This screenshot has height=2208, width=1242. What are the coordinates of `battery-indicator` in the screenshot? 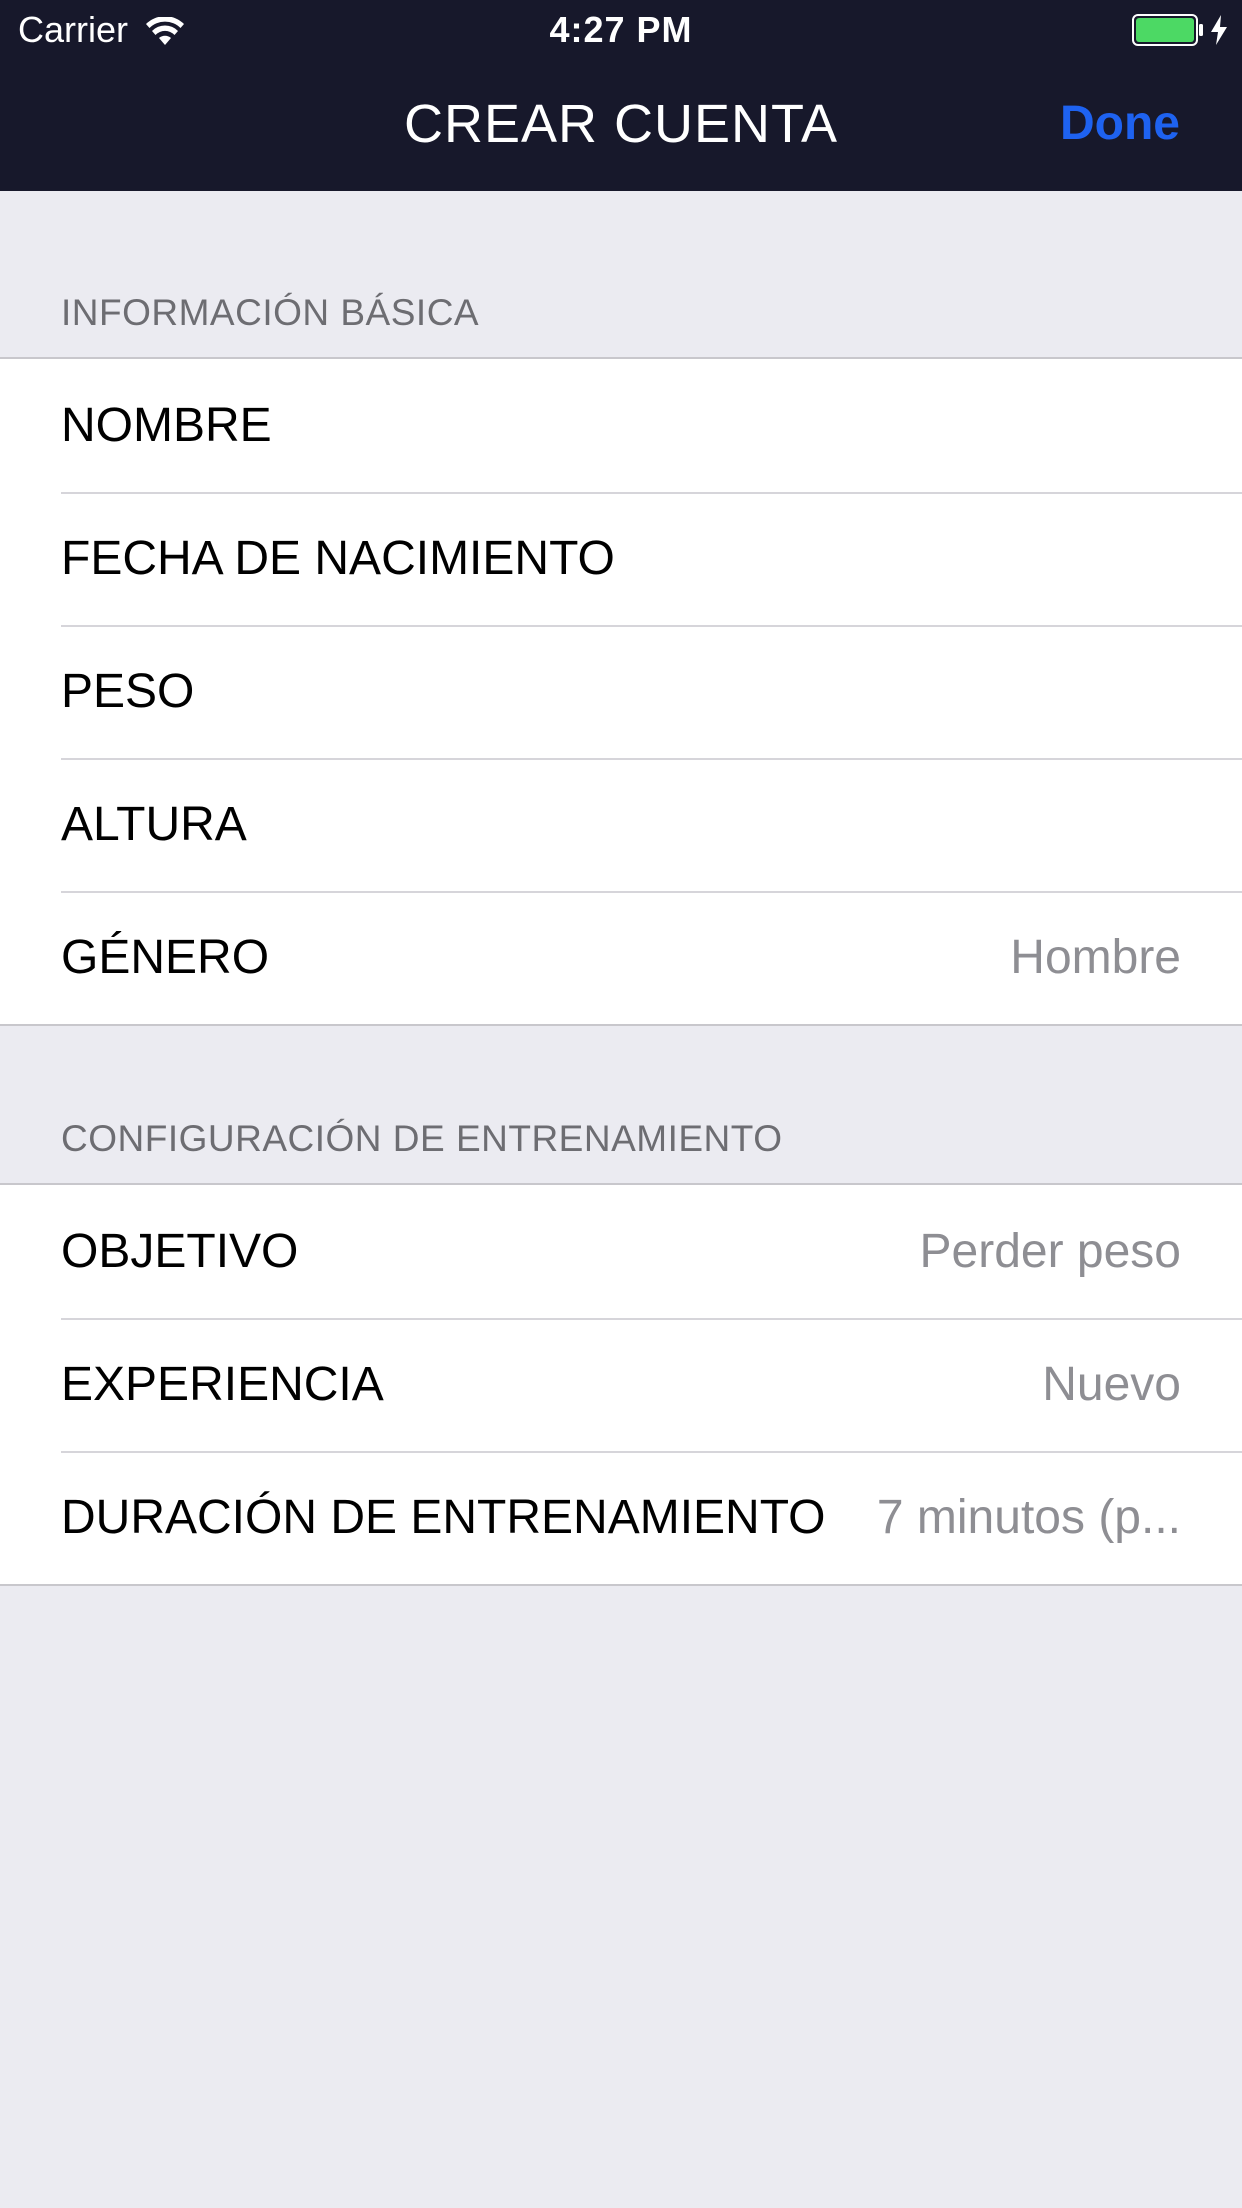 It's located at (1180, 30).